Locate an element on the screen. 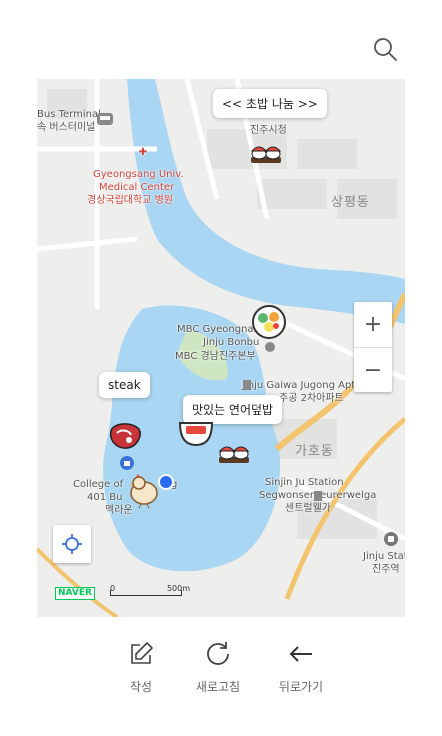  steak-icon is located at coordinates (125, 436).